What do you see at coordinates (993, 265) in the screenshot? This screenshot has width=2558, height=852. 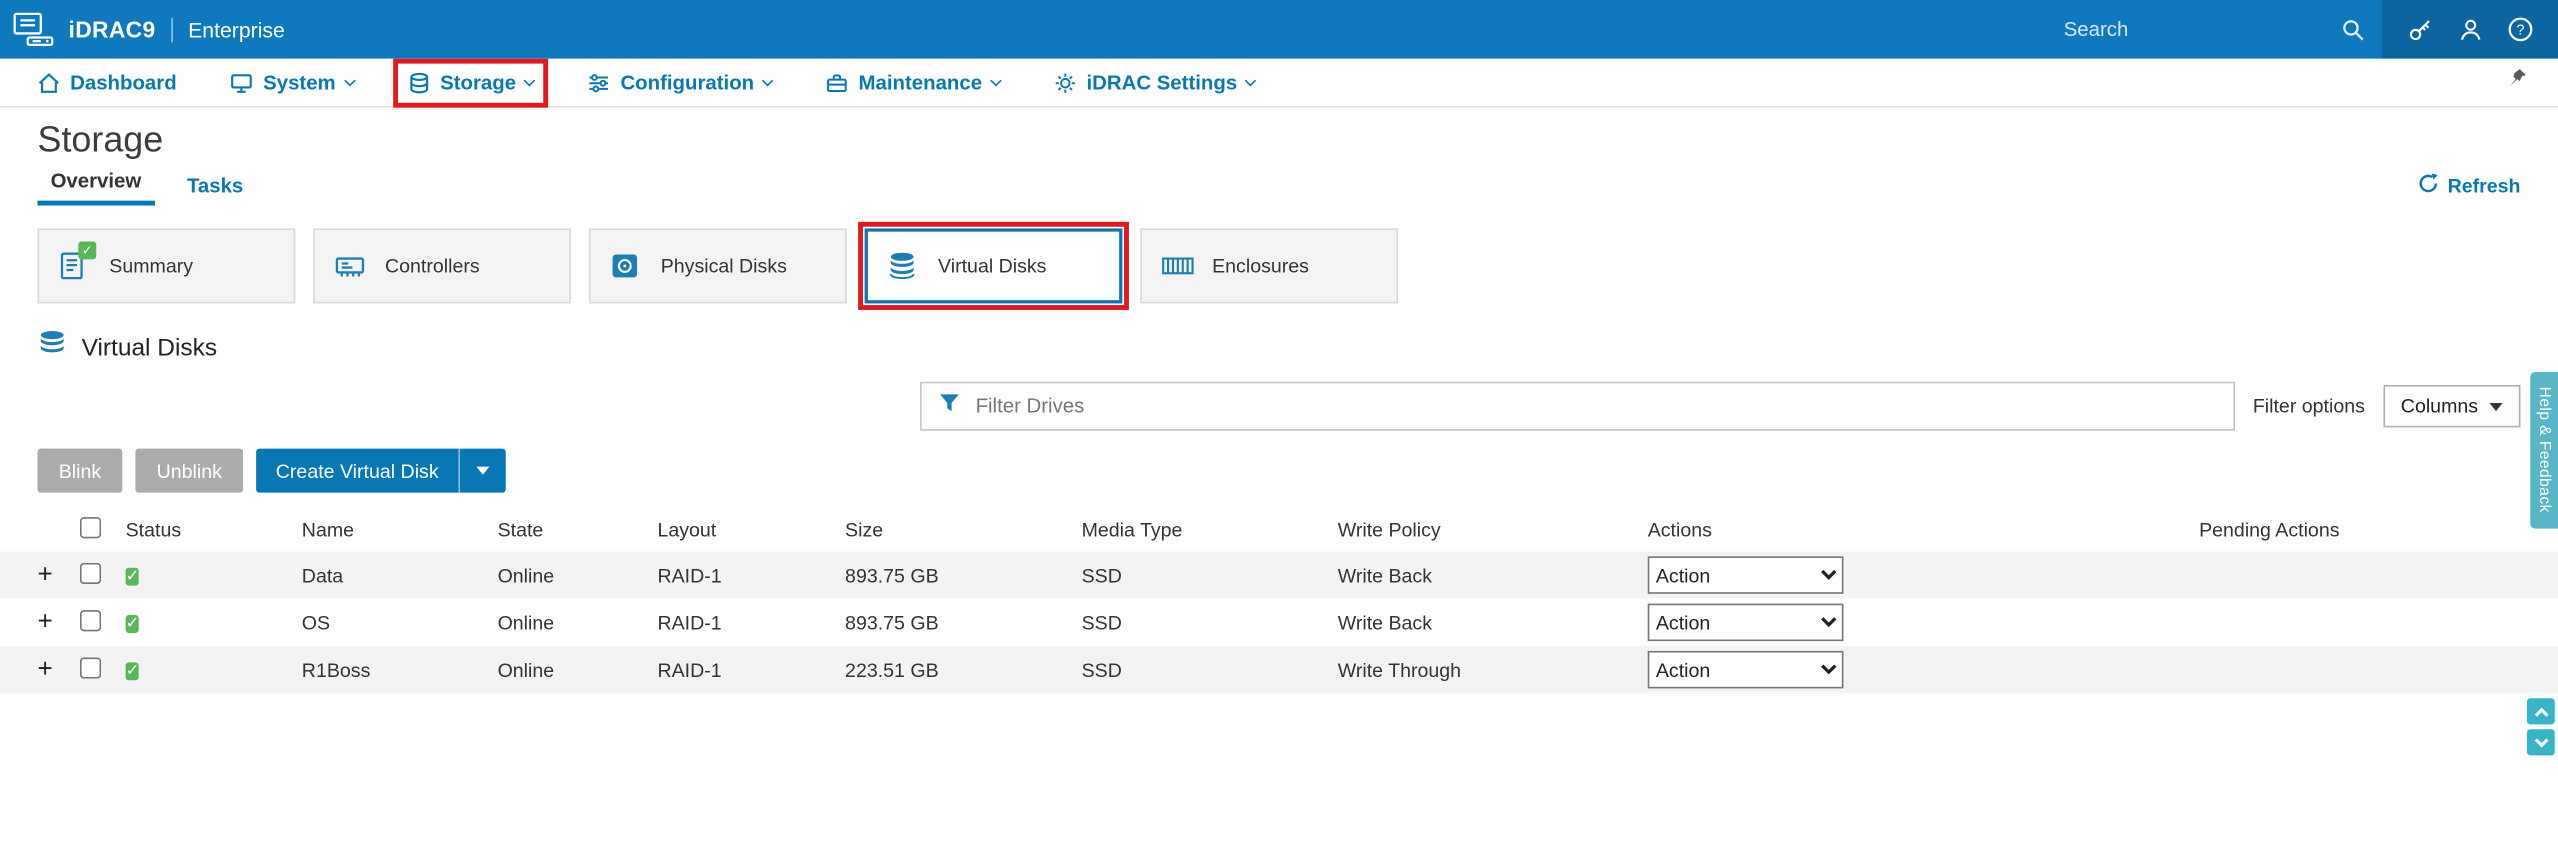 I see `card-virtual-disks: Virtual Disks` at bounding box center [993, 265].